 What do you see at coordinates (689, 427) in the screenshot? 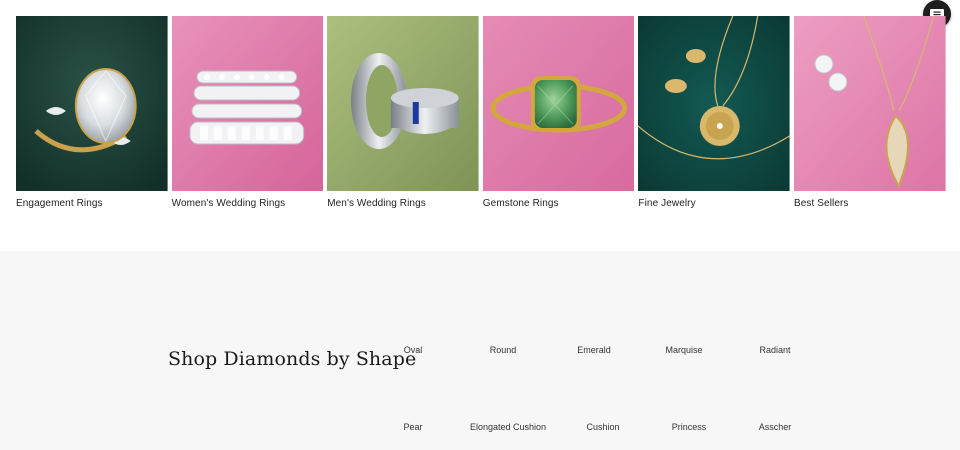
I see `shape-link-princess: Princess` at bounding box center [689, 427].